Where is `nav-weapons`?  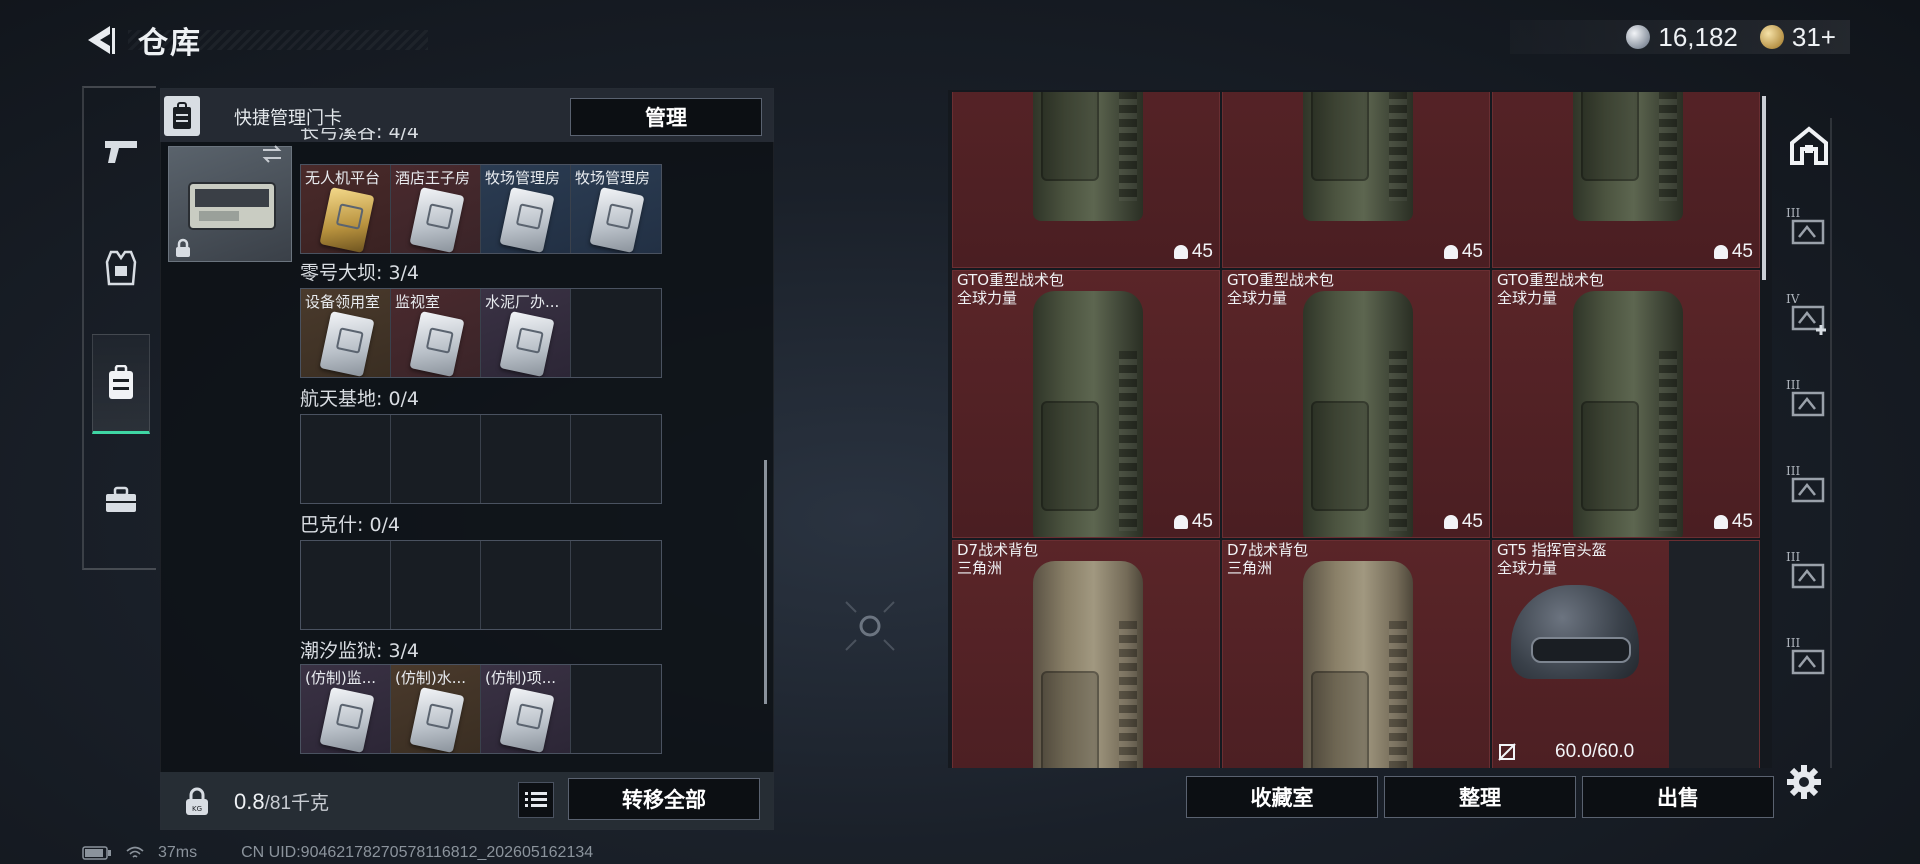 nav-weapons is located at coordinates (121, 152).